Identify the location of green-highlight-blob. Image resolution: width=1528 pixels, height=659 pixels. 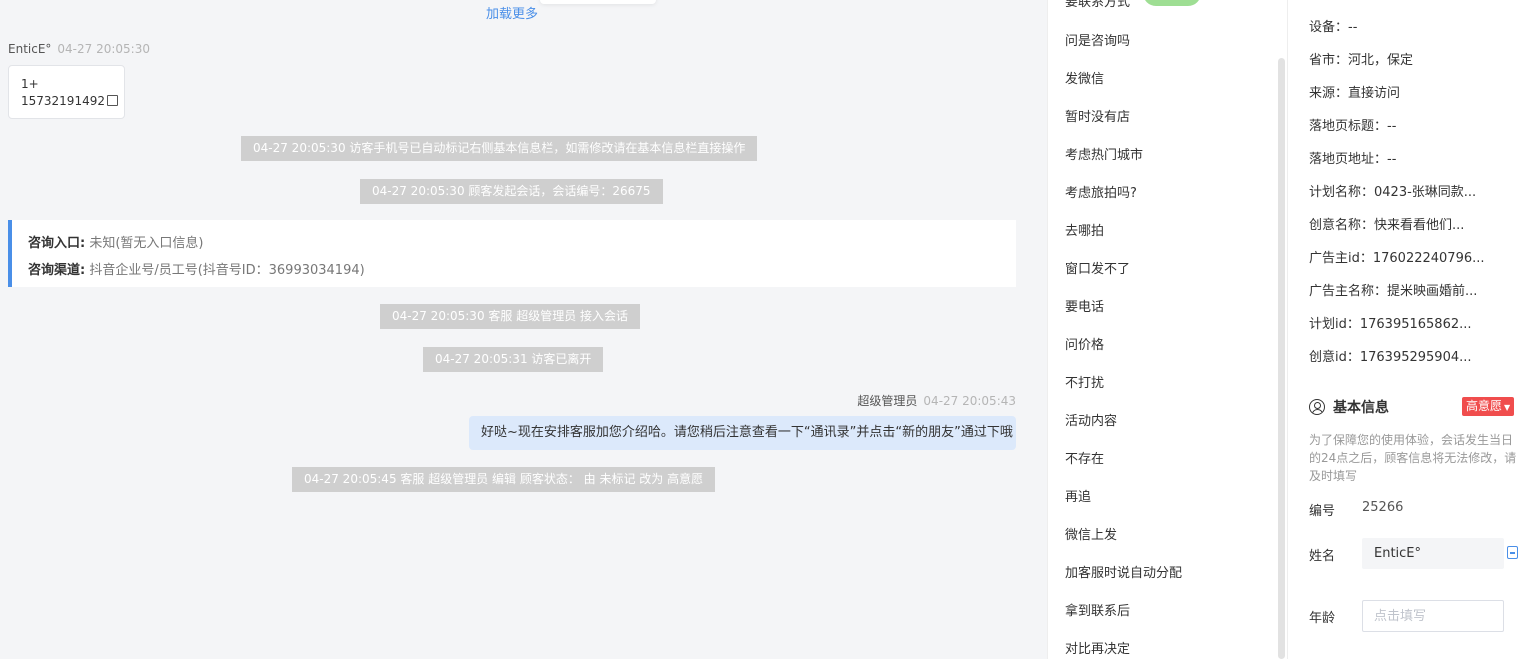
(1172, 3).